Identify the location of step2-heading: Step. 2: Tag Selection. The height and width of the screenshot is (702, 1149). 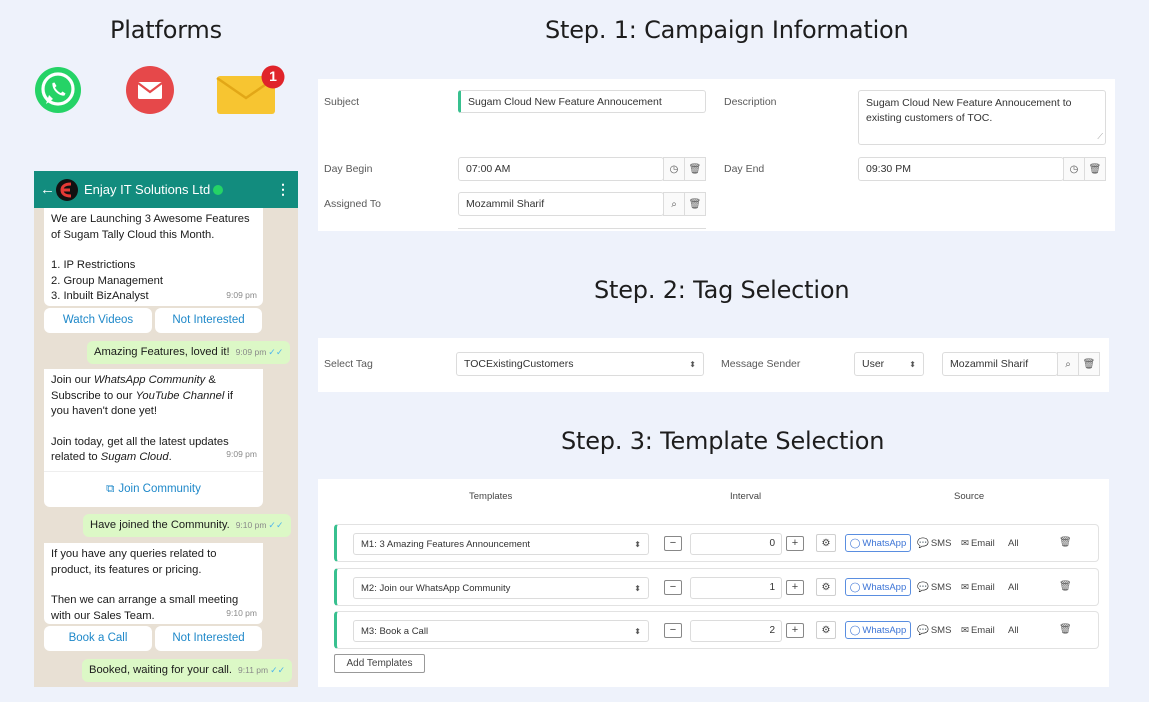
(722, 290).